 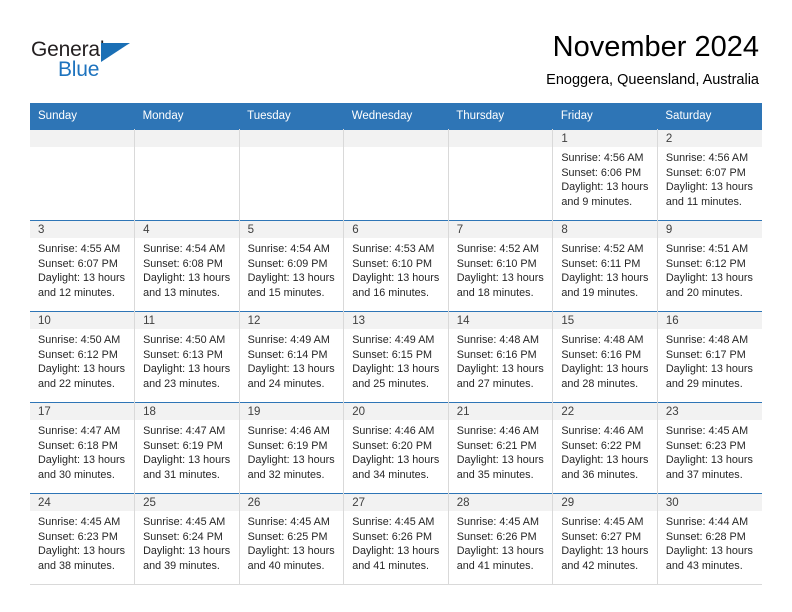 What do you see at coordinates (291, 320) in the screenshot?
I see `day-number: 12` at bounding box center [291, 320].